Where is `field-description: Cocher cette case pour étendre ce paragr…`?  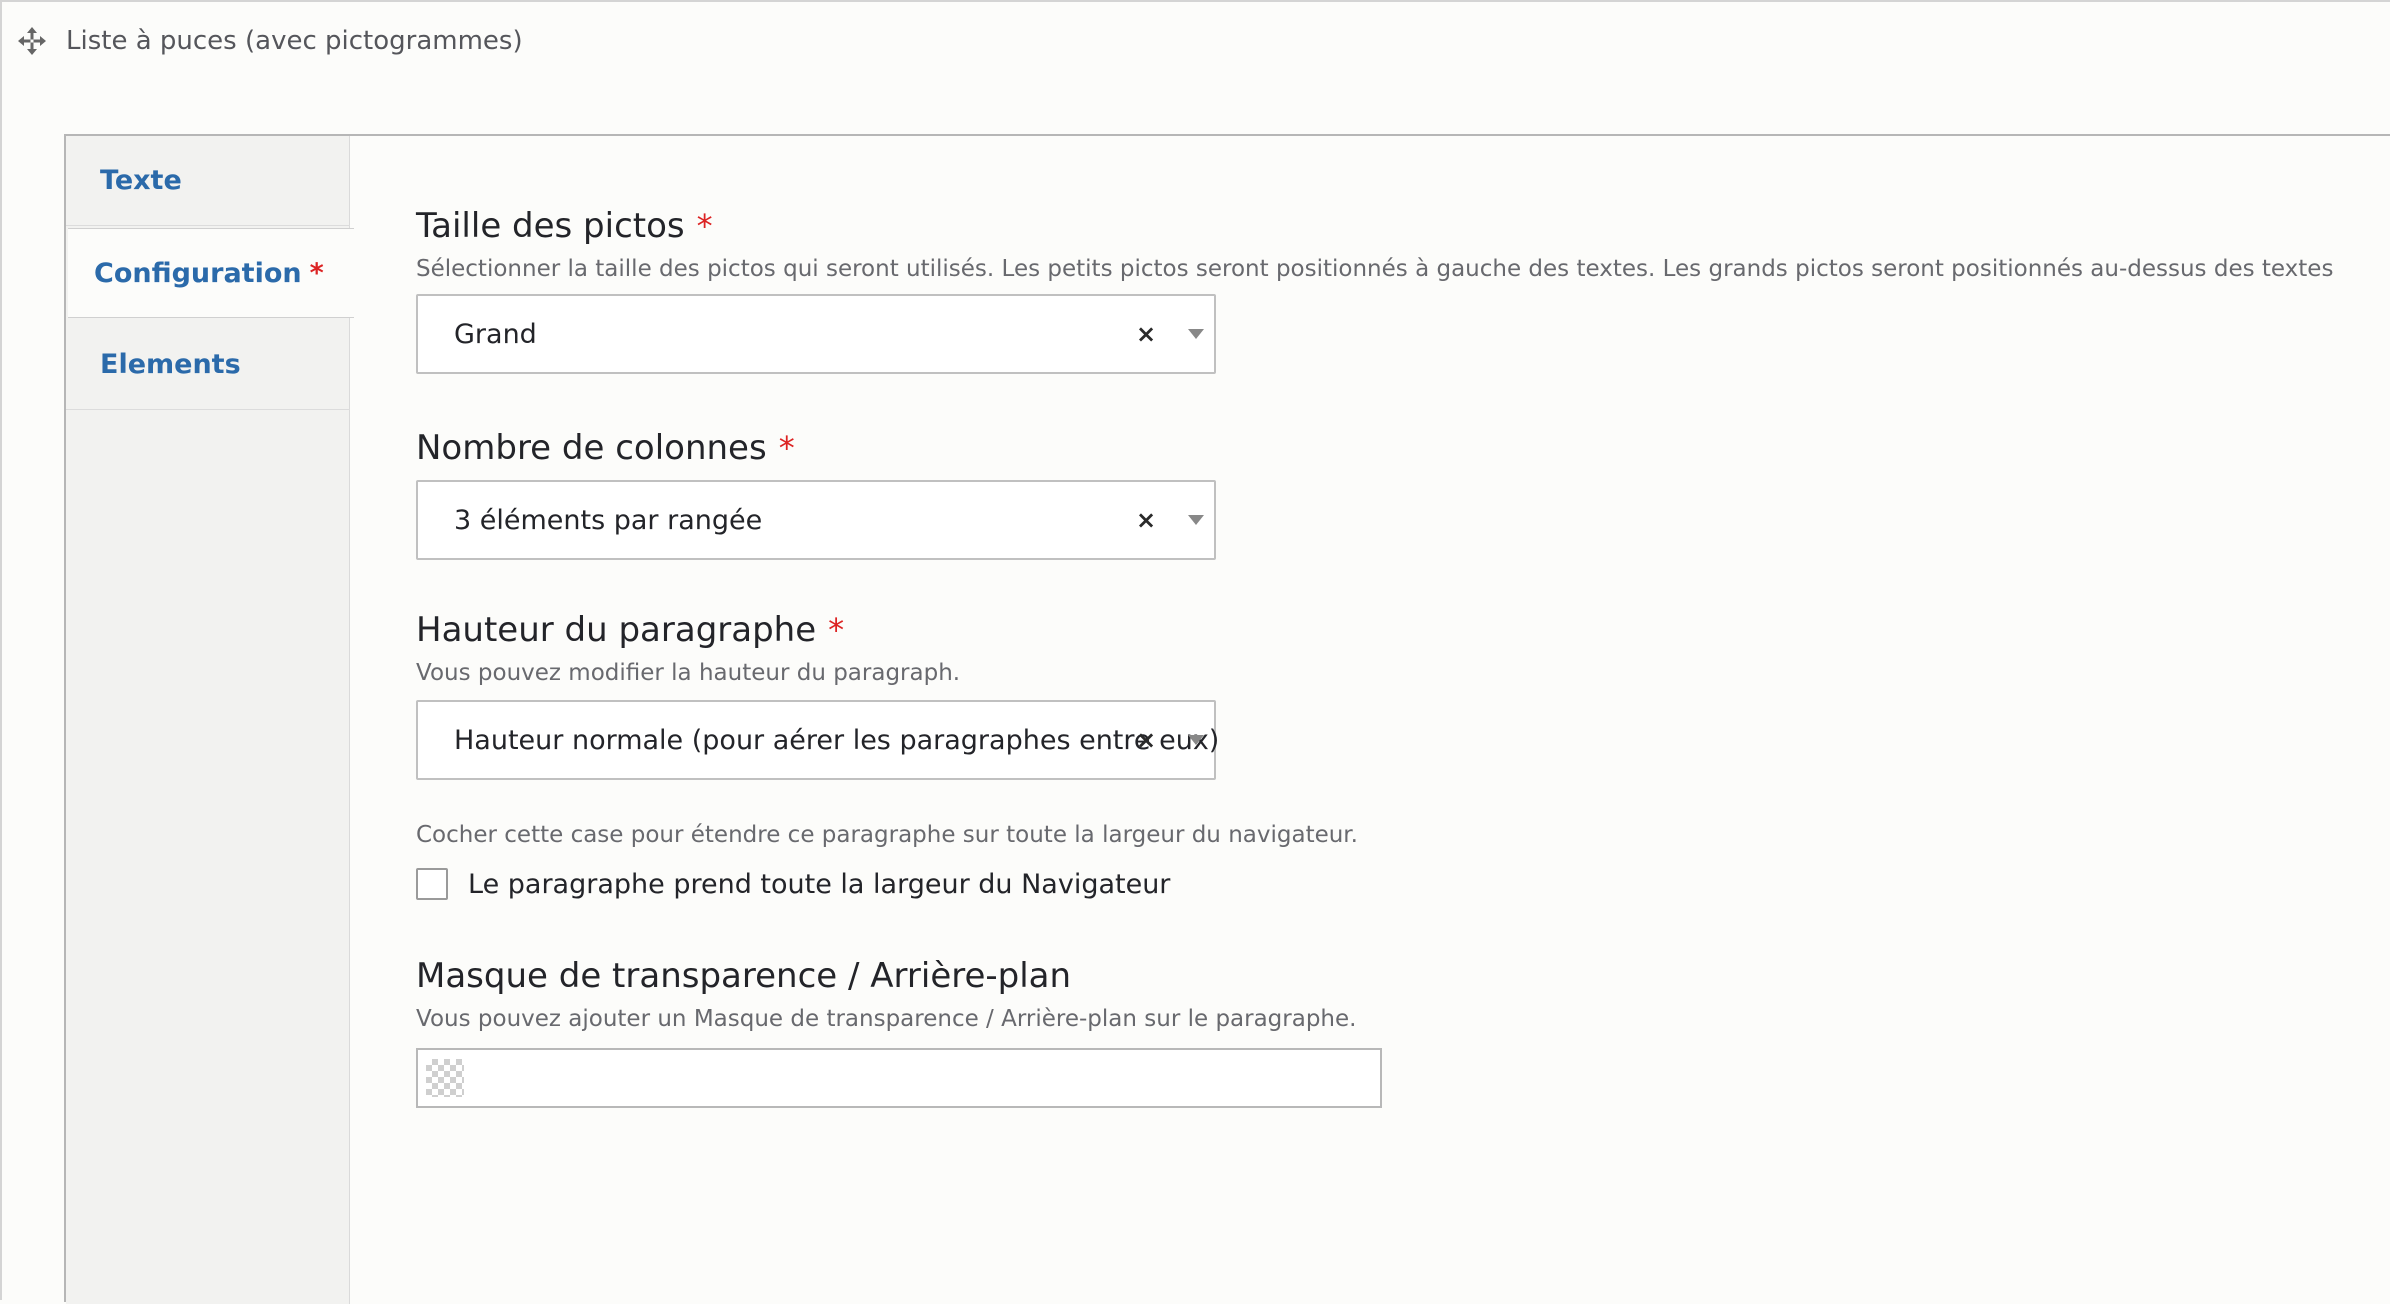
field-description: Cocher cette case pour étendre ce paragr… is located at coordinates (887, 835).